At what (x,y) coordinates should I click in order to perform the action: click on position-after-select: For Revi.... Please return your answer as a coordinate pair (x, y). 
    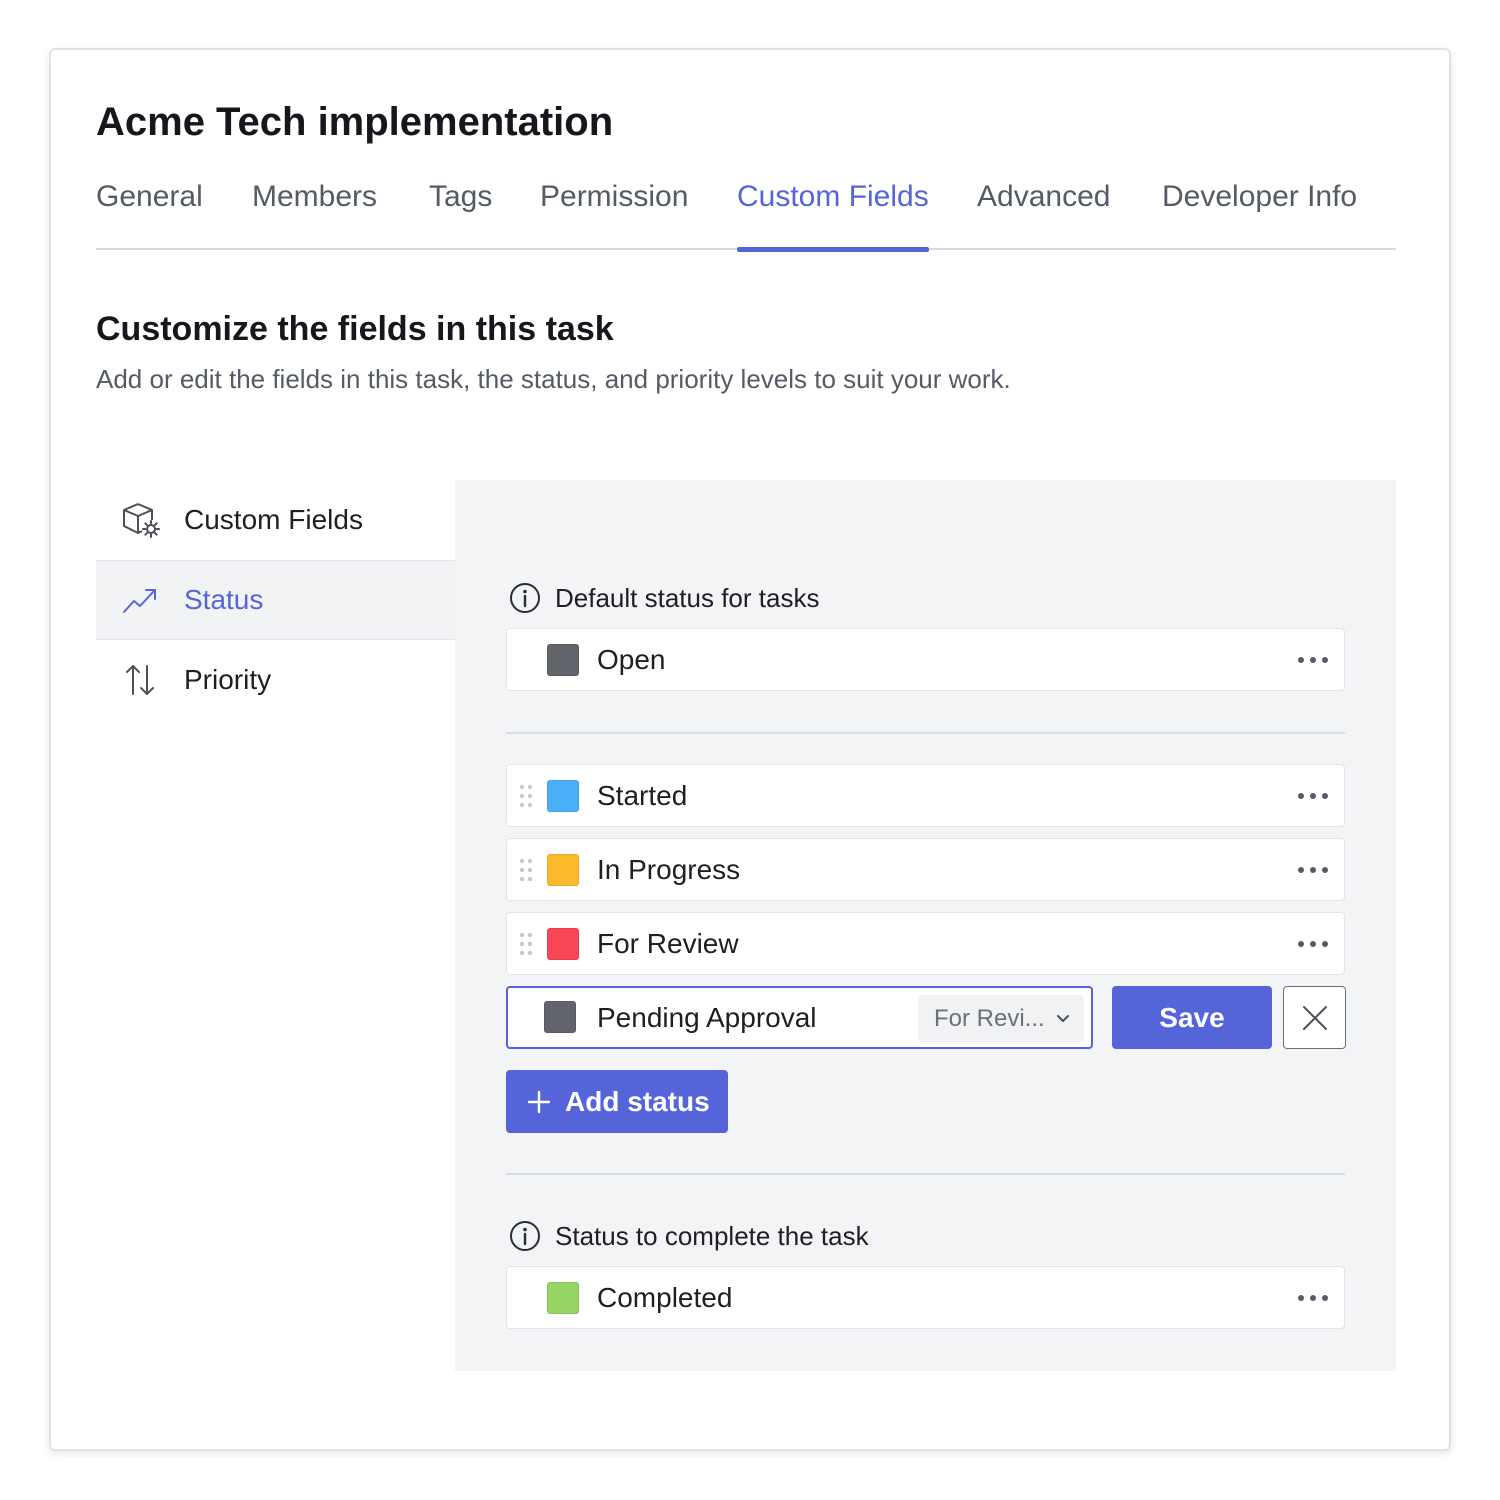
    Looking at the image, I should click on (1001, 1018).